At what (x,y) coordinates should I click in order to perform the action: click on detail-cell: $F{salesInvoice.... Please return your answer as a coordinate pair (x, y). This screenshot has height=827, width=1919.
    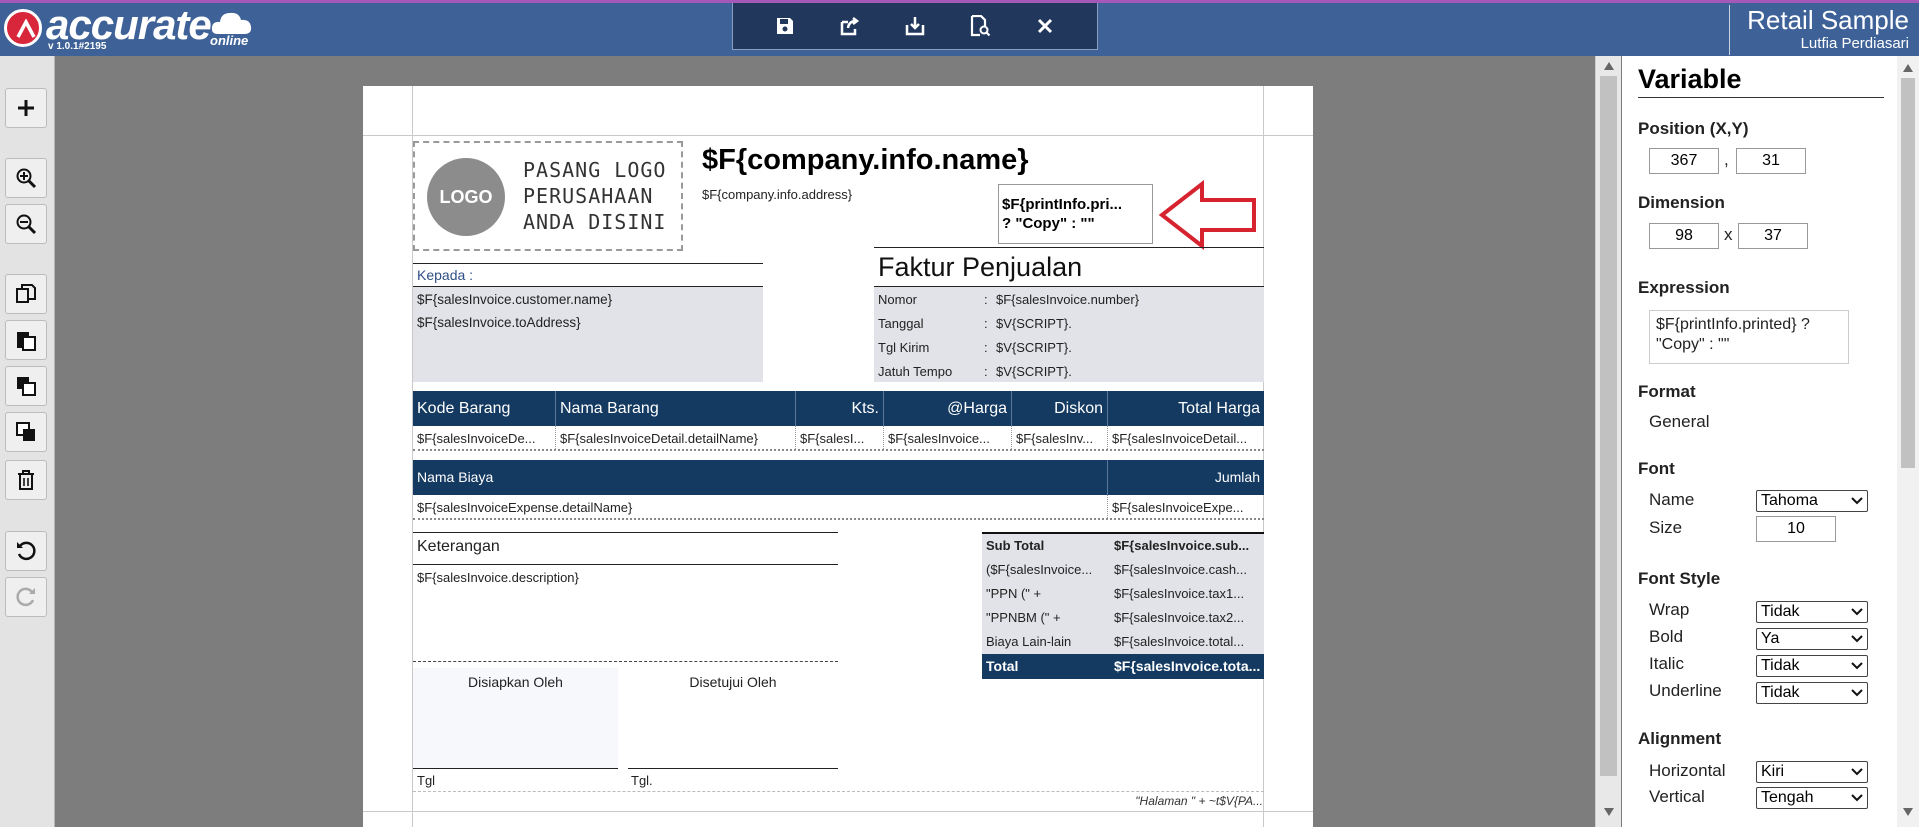
    Looking at the image, I should click on (948, 438).